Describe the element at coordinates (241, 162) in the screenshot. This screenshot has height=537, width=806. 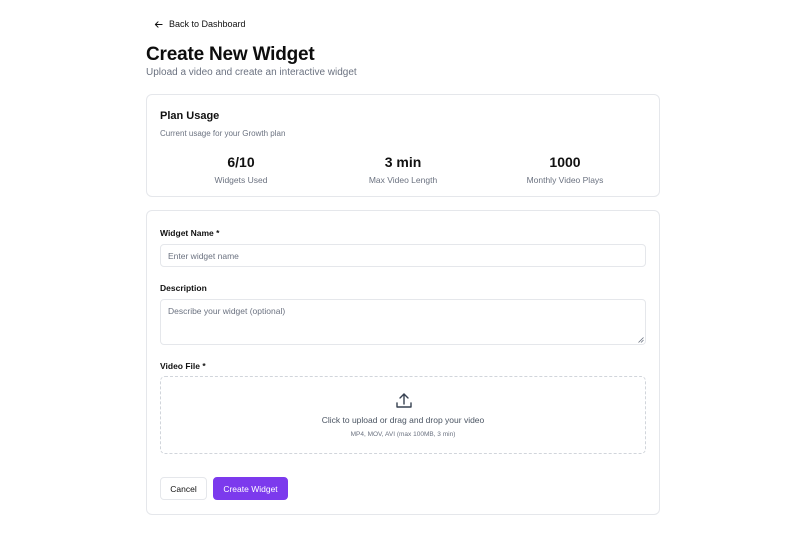
I see `stat-value: 6/10` at that location.